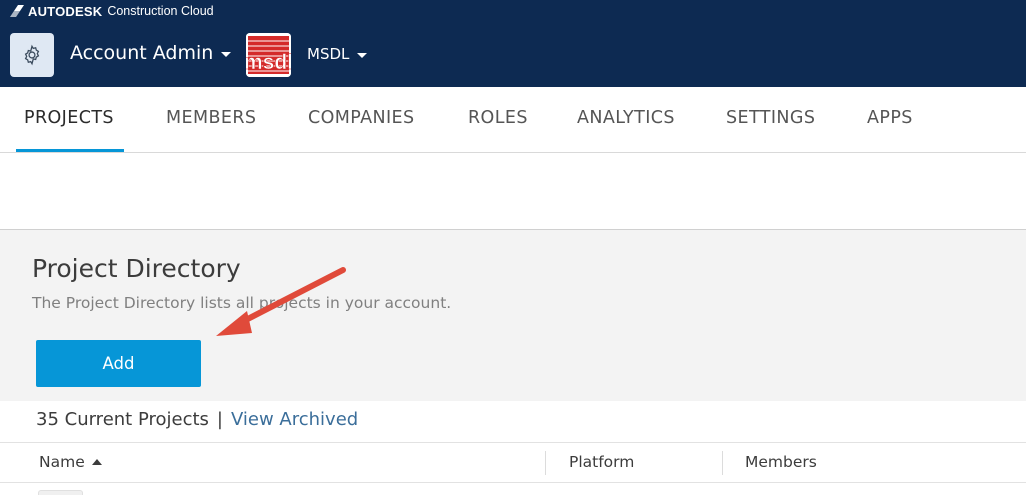 The image size is (1026, 495). What do you see at coordinates (118, 363) in the screenshot?
I see `add-project-button: Add` at bounding box center [118, 363].